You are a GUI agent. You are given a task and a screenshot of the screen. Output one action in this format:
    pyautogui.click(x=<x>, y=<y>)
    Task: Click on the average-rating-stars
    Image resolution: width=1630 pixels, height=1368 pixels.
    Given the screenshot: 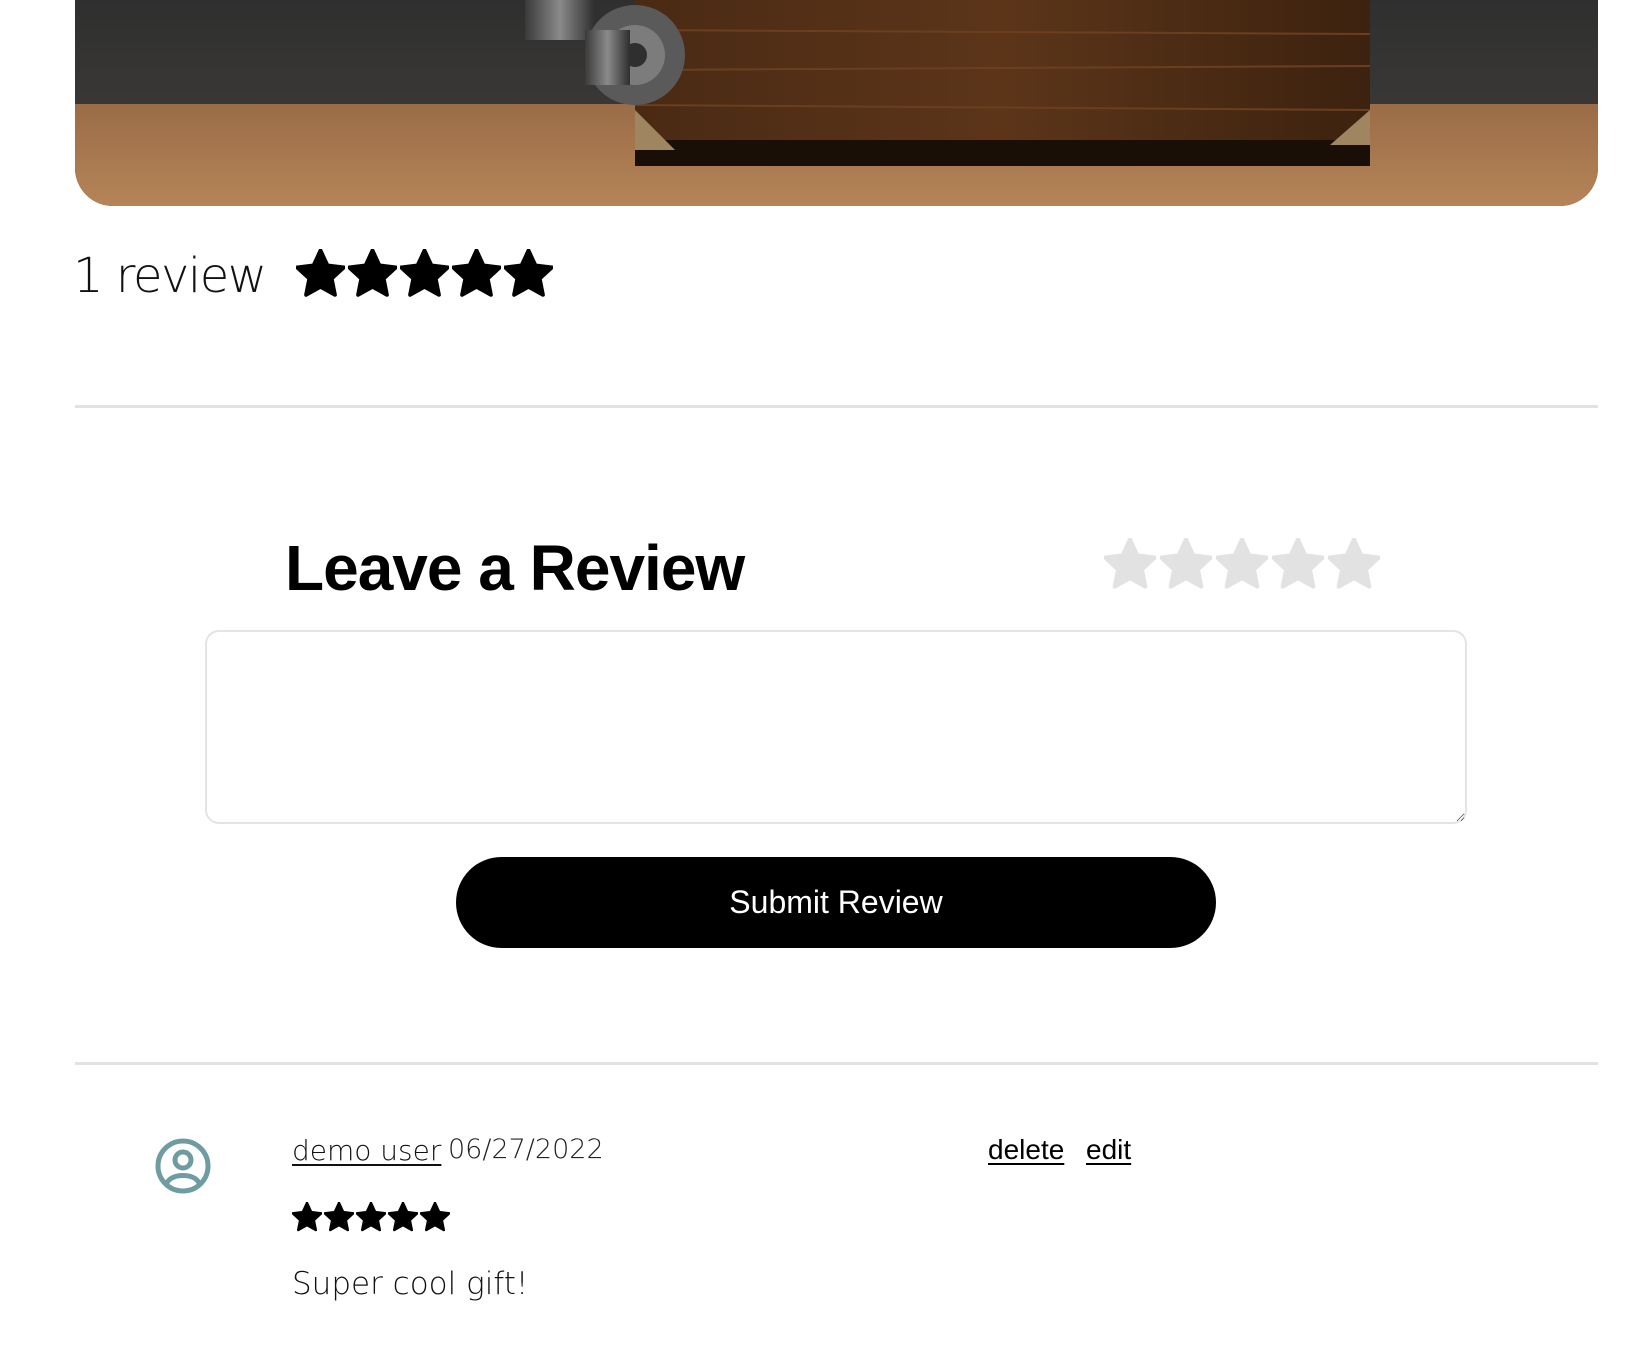 What is the action you would take?
    pyautogui.click(x=424, y=275)
    